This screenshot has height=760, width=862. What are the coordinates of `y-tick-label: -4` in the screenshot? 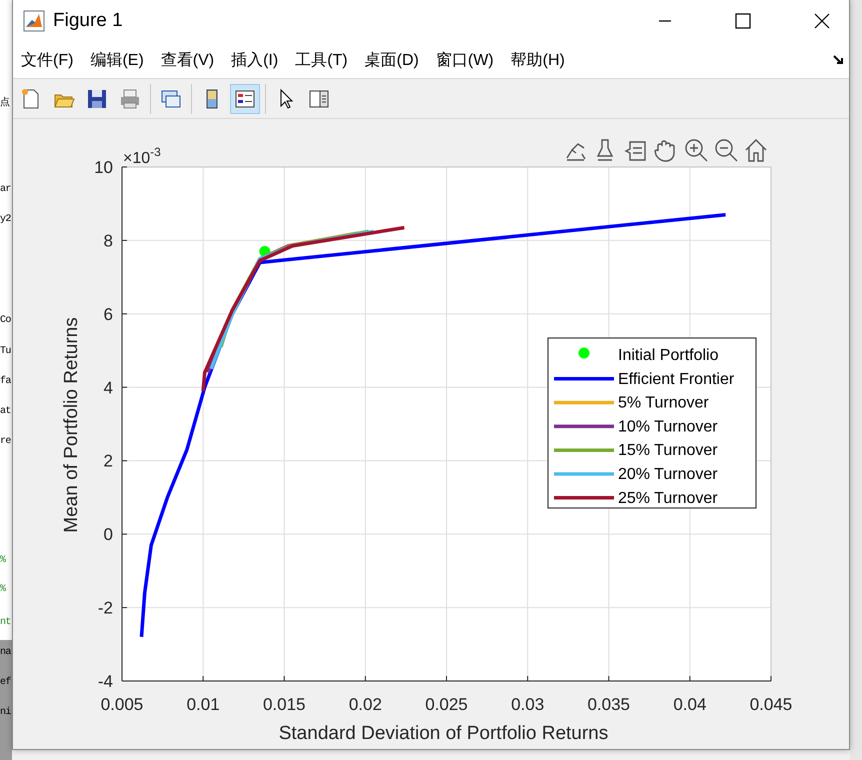 It's located at (105, 681).